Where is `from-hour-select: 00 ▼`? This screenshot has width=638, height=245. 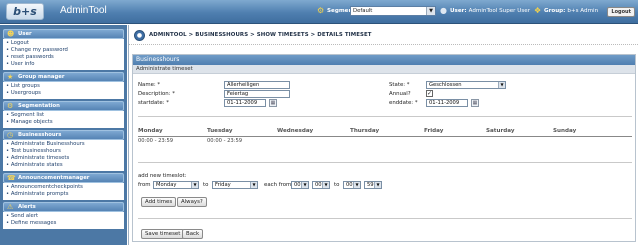
from-hour-select: 00 ▼ is located at coordinates (300, 185).